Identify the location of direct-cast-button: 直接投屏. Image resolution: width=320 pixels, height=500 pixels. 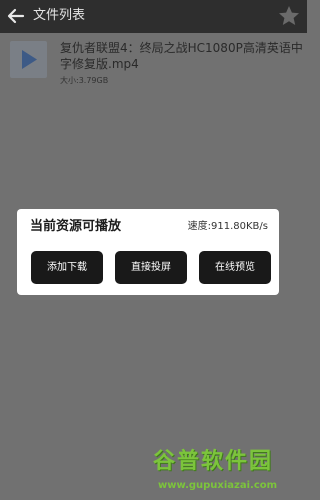
(151, 267).